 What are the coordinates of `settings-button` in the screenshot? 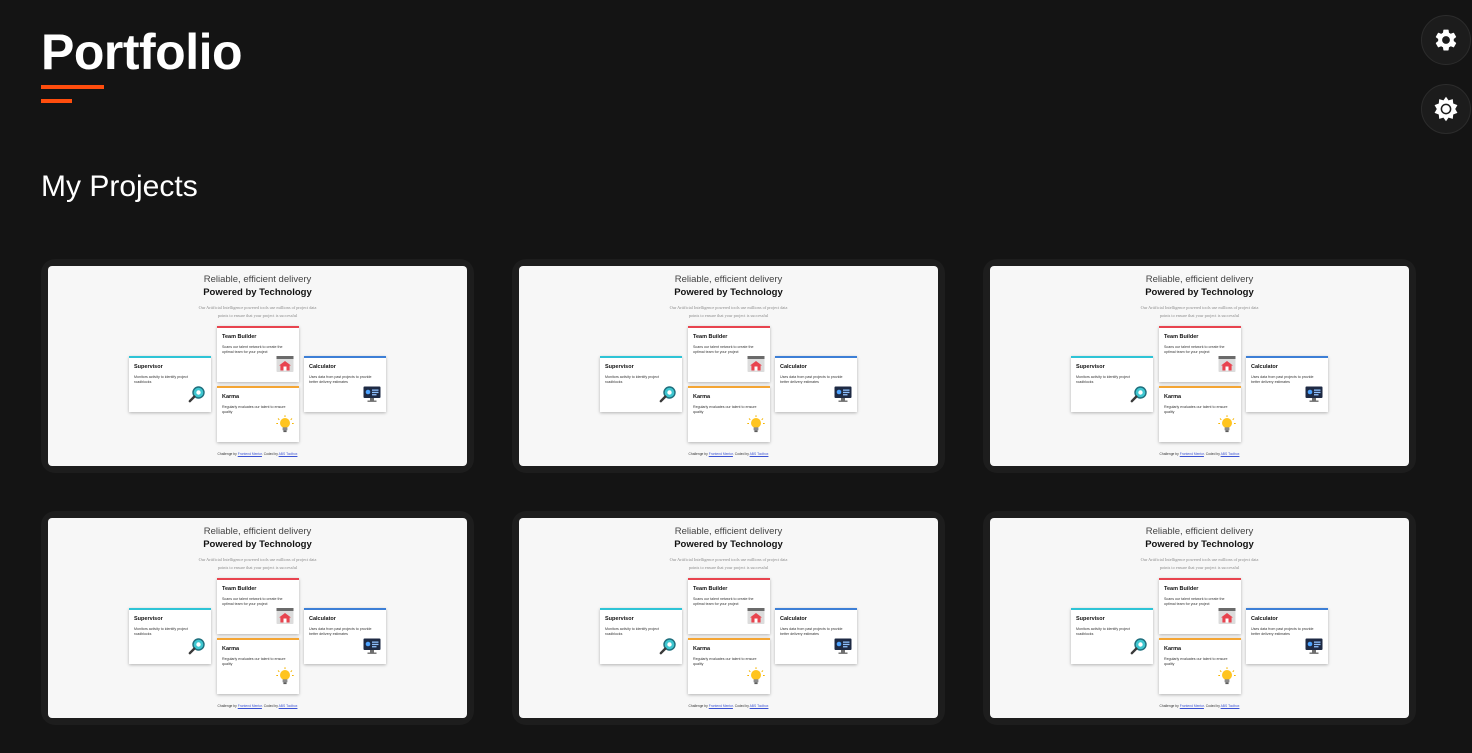 It's located at (1446, 40).